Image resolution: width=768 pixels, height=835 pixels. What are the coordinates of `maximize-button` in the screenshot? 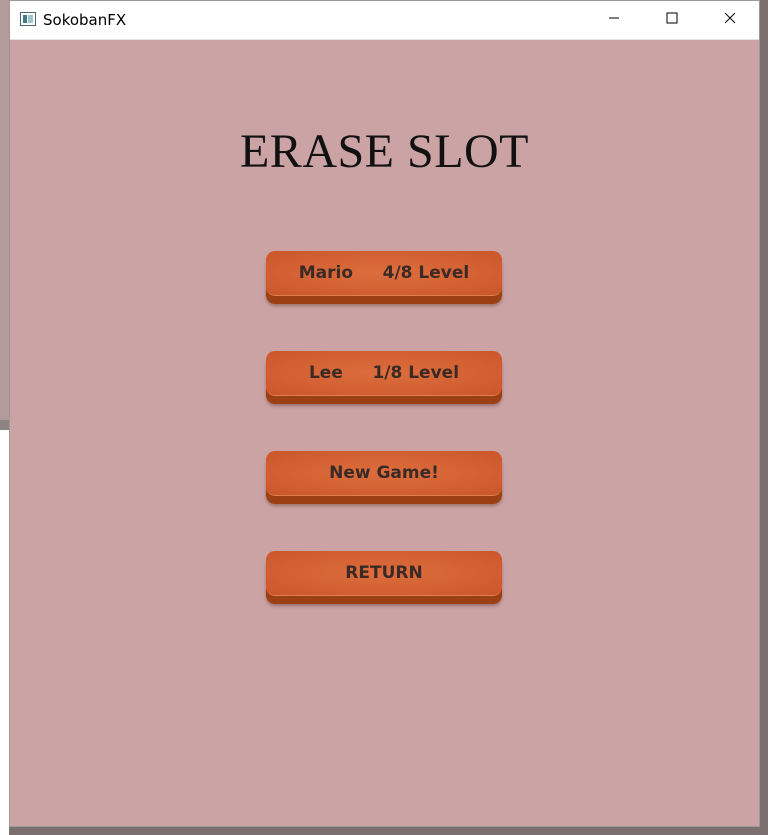 It's located at (672, 20).